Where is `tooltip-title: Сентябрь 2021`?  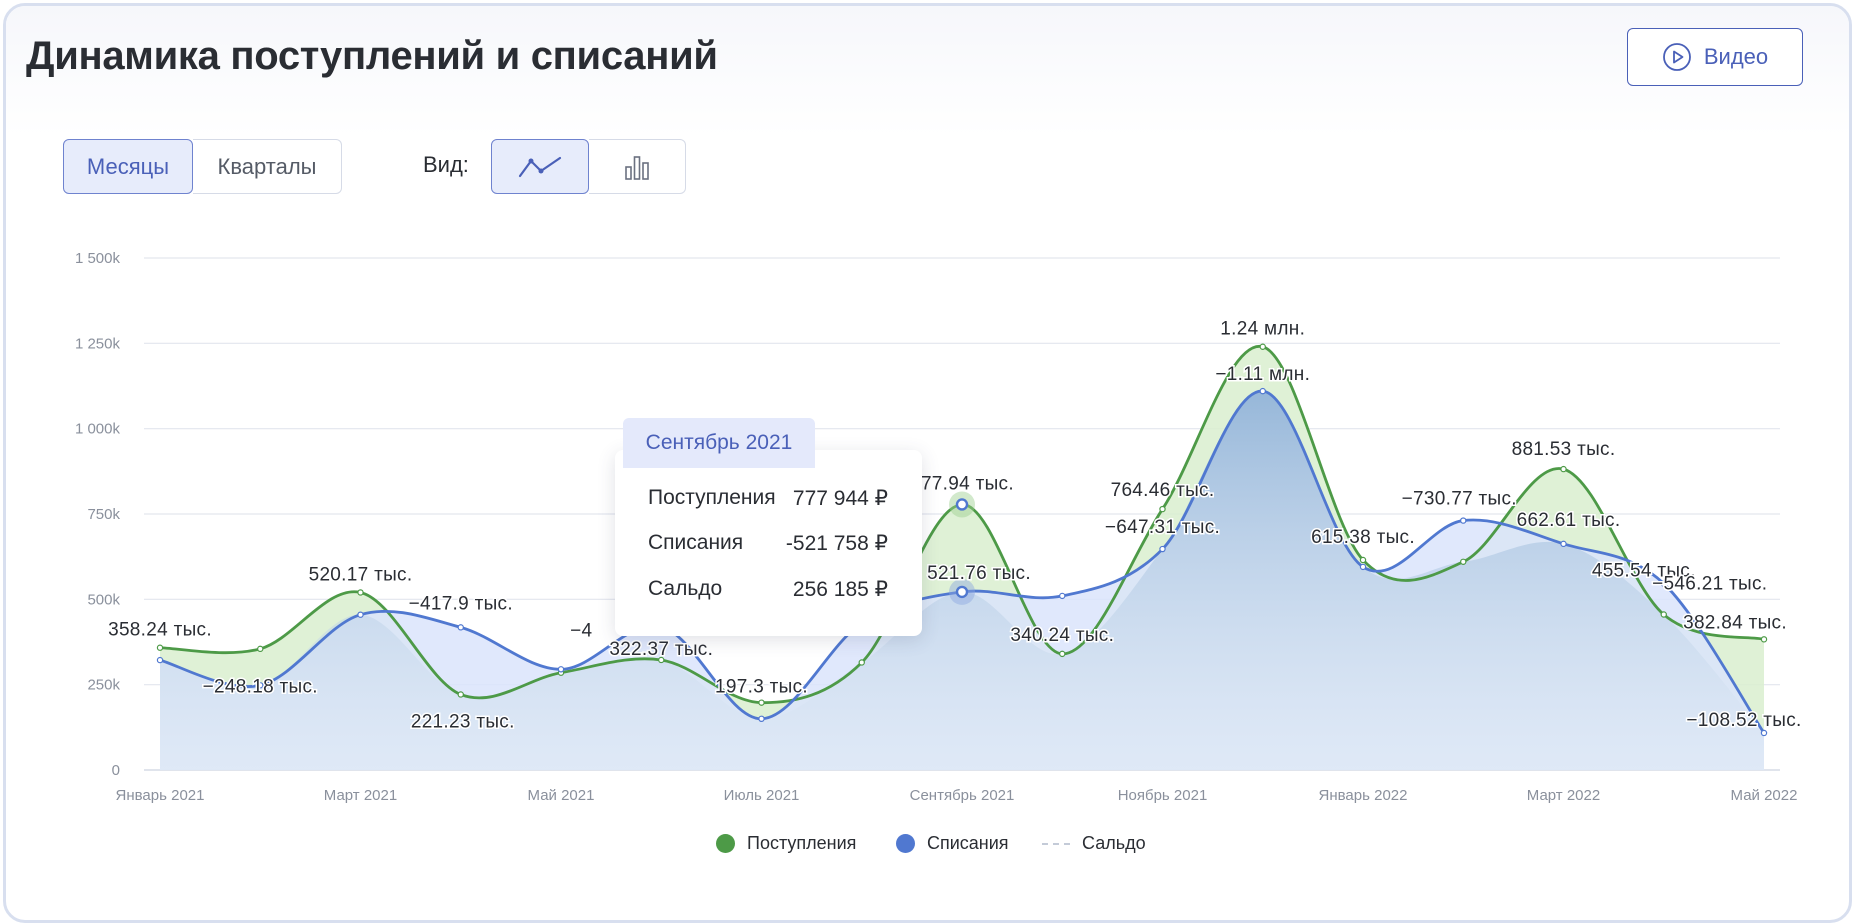
tooltip-title: Сентябрь 2021 is located at coordinates (719, 443).